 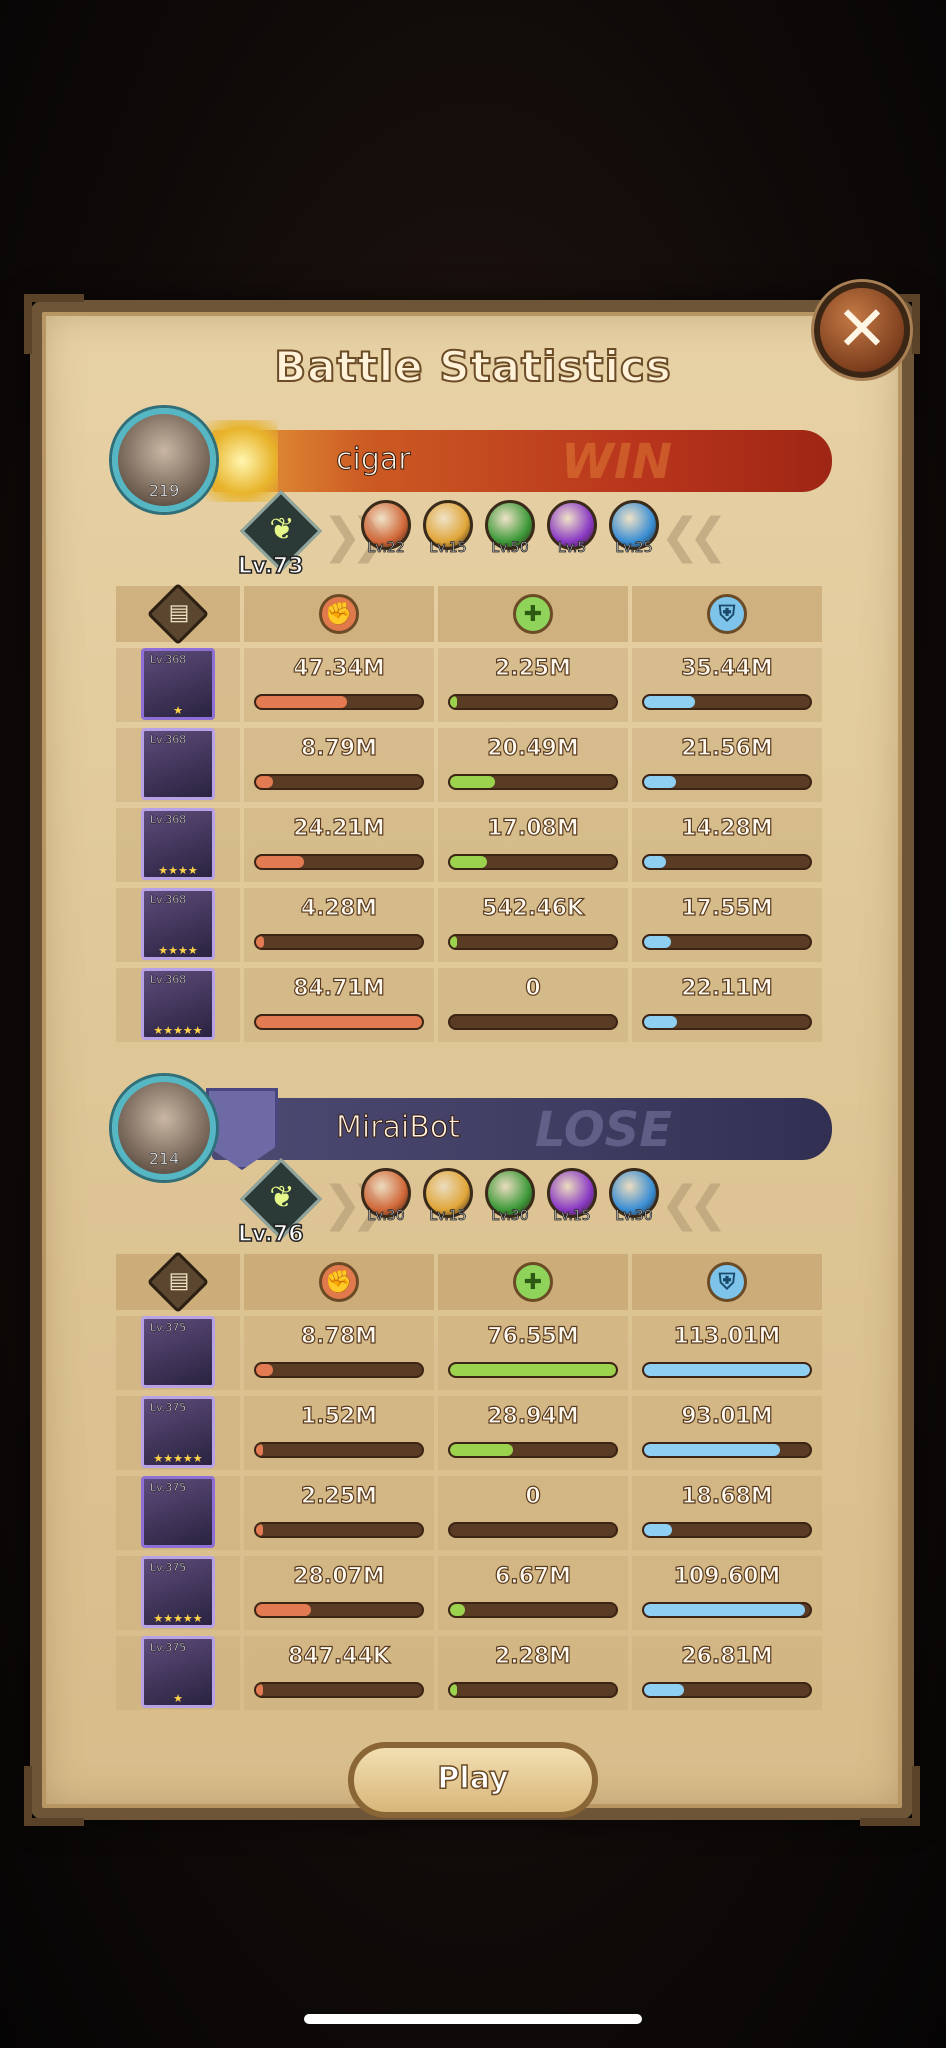 What do you see at coordinates (634, 1216) in the screenshot?
I see `faction-level: Lv.30` at bounding box center [634, 1216].